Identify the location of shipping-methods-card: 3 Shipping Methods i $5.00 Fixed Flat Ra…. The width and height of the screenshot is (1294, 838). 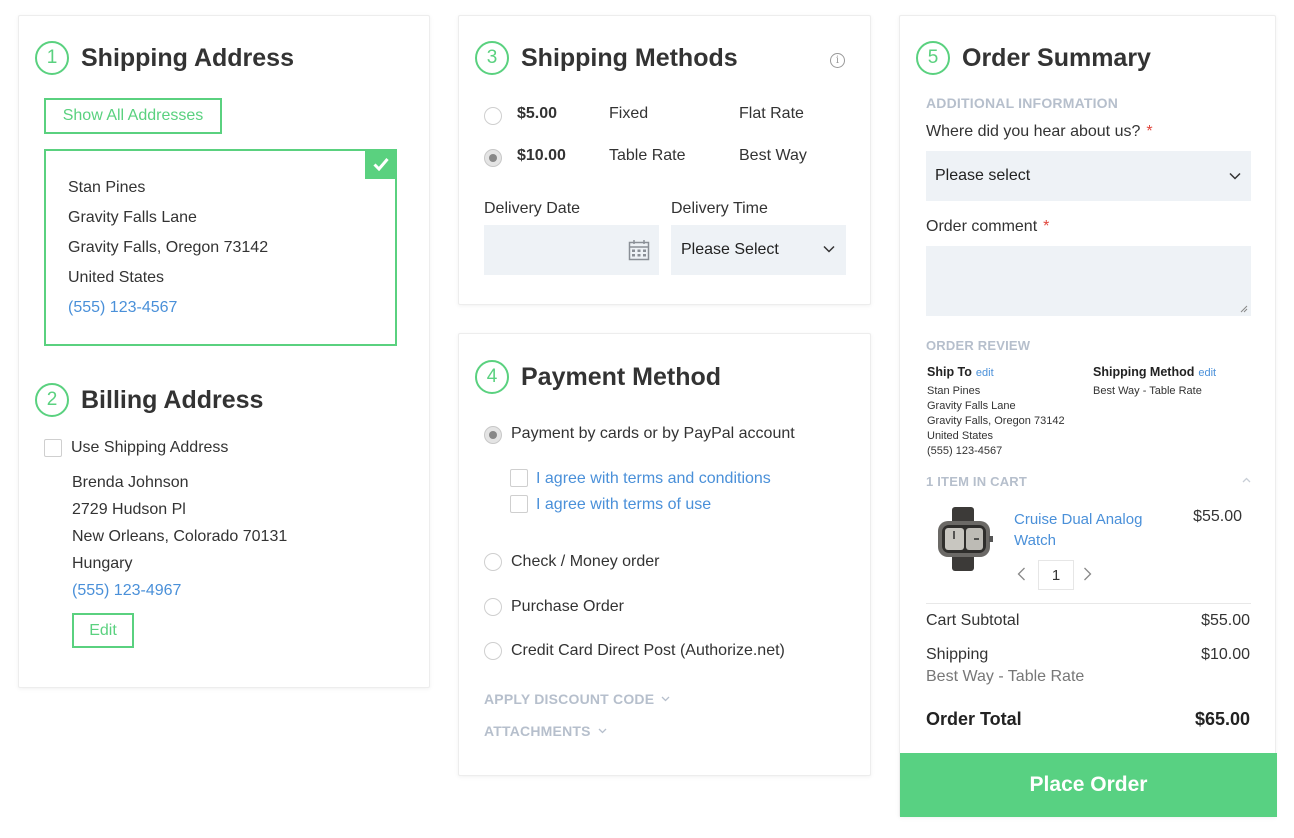
(664, 160).